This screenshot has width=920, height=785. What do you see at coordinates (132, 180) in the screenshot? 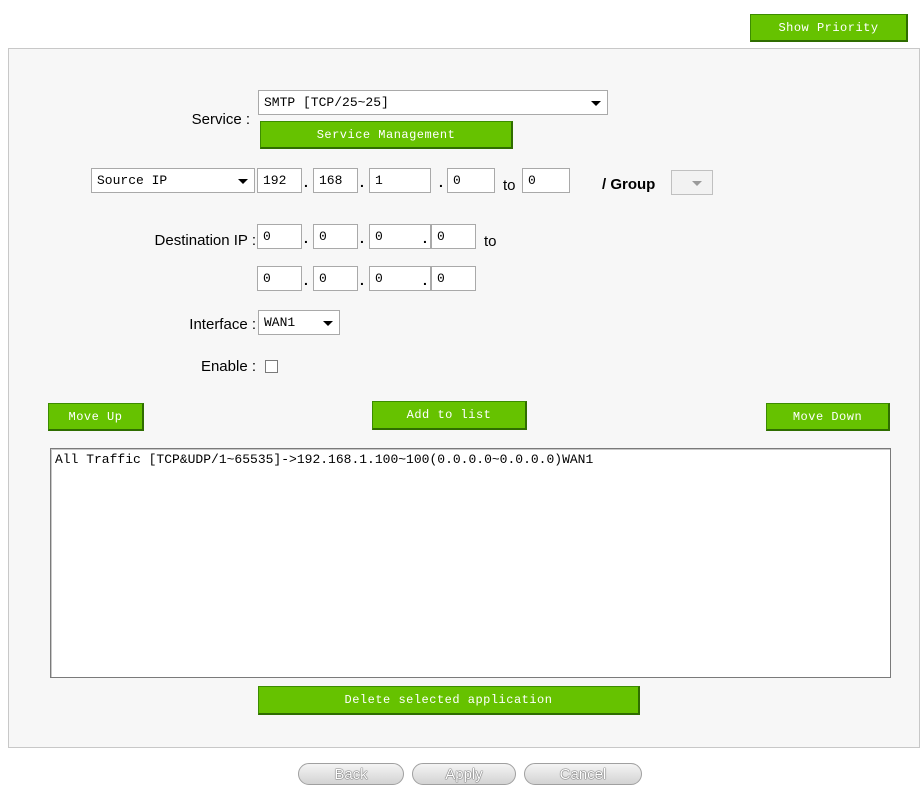
I see `source-type-value: Source IP` at bounding box center [132, 180].